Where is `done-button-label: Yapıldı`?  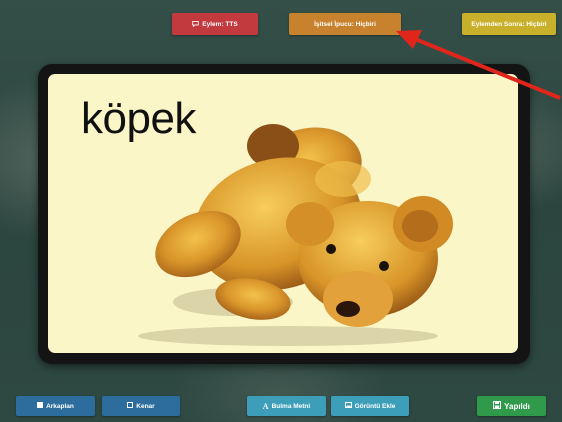 done-button-label: Yapıldı is located at coordinates (517, 406).